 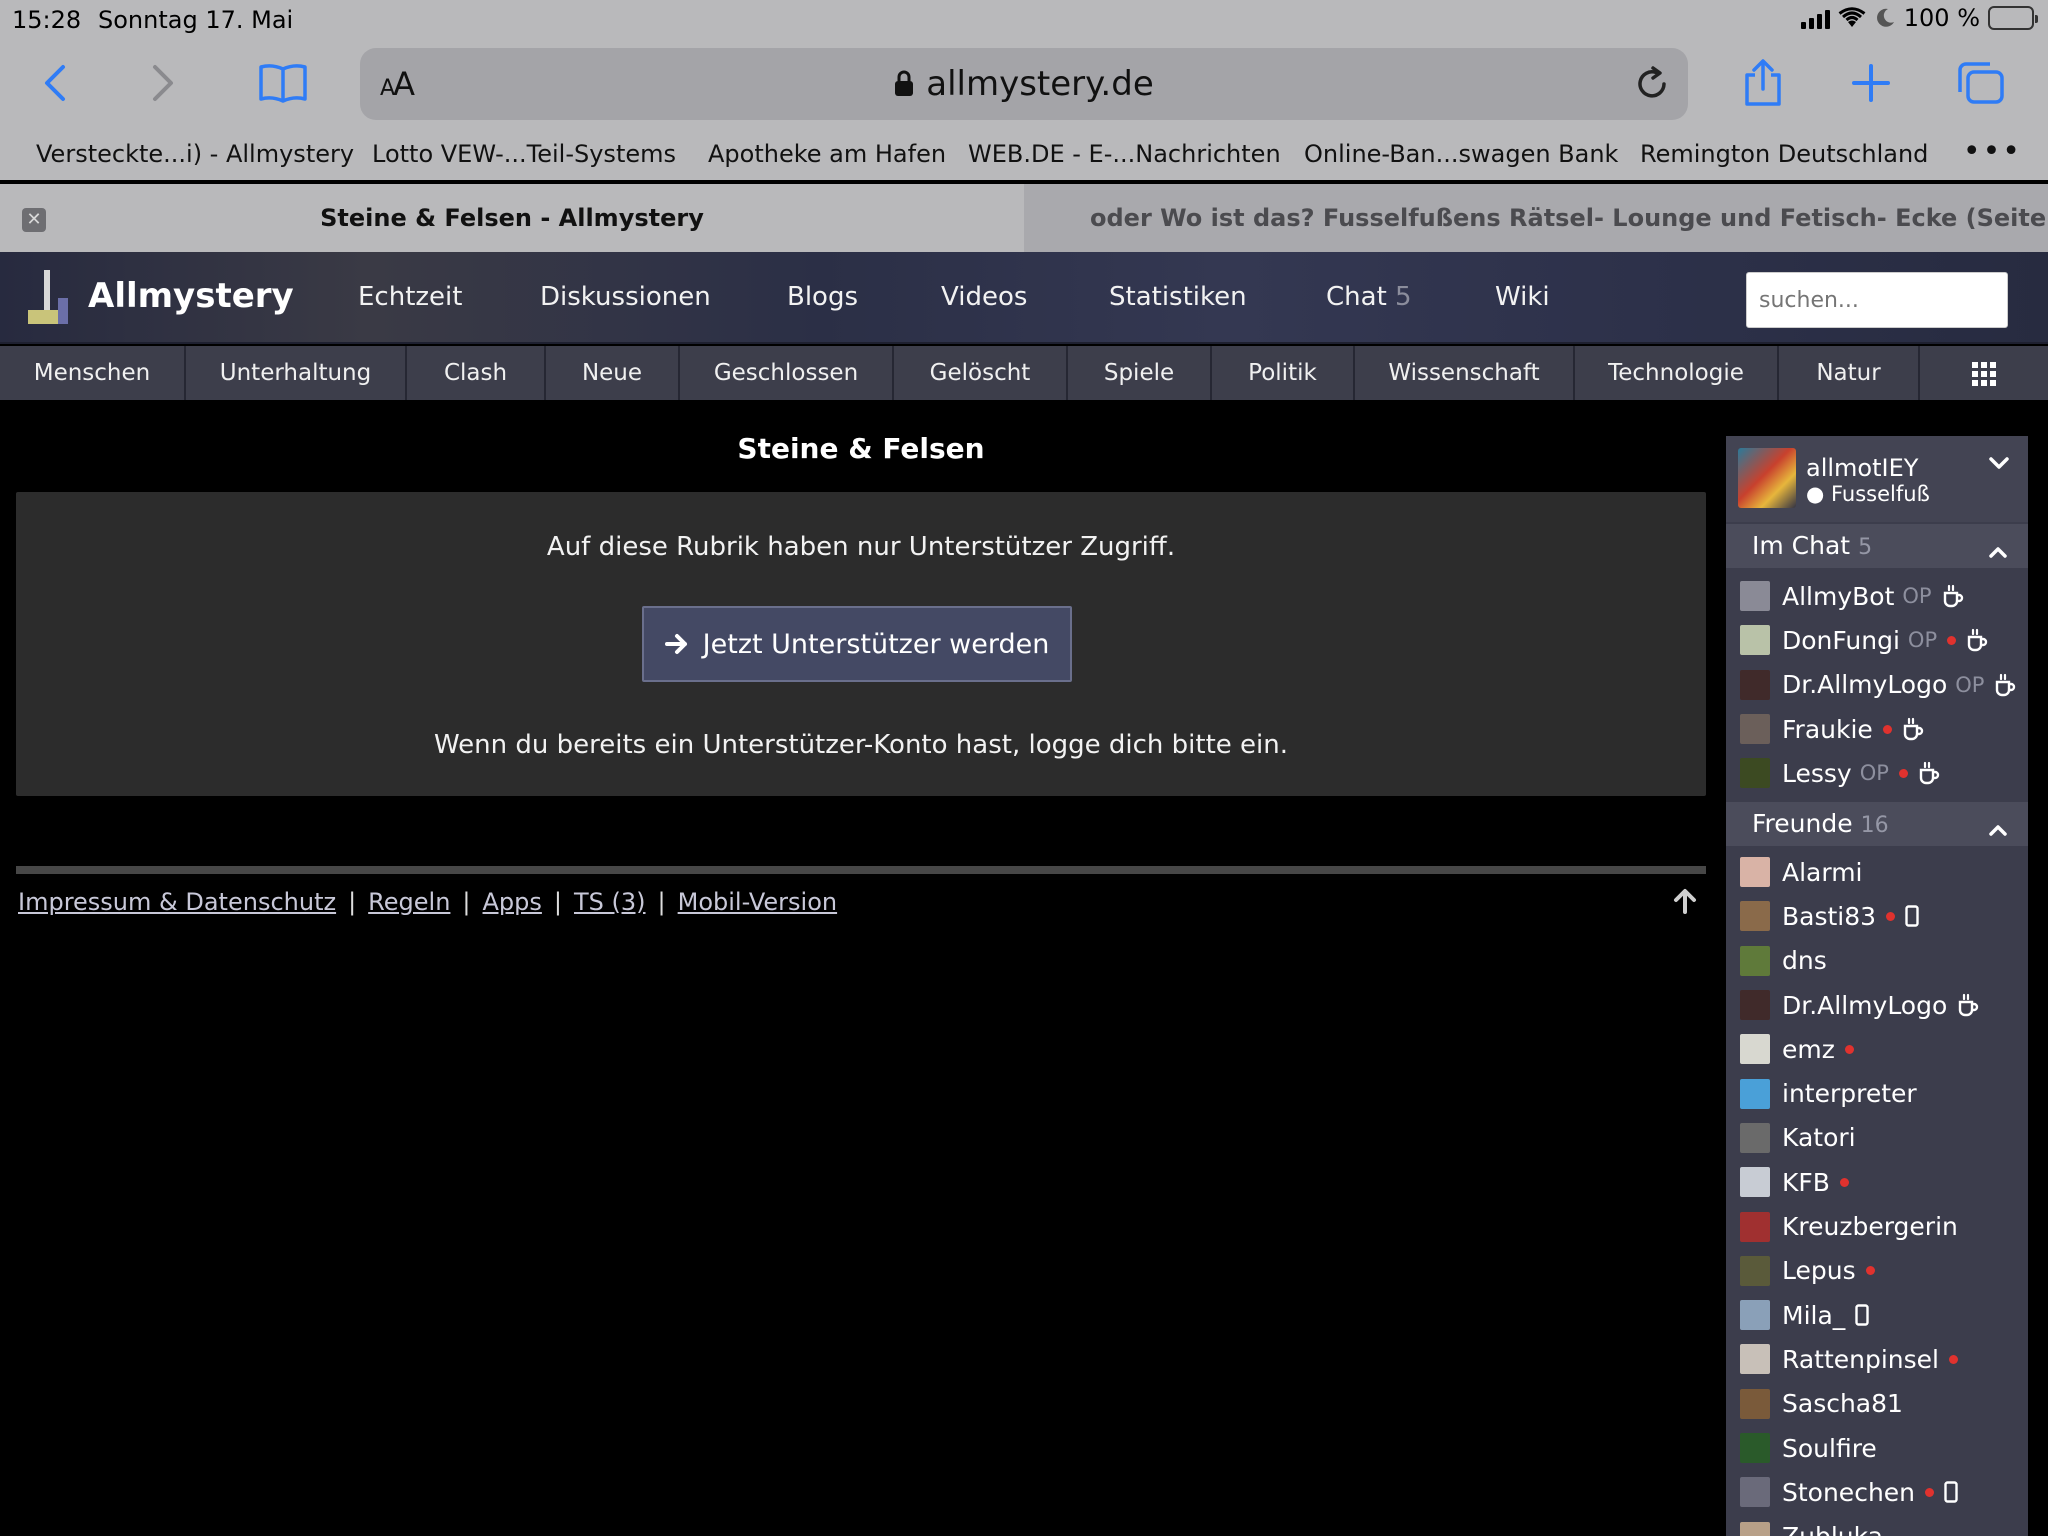 I want to click on back-icon, so click(x=55, y=83).